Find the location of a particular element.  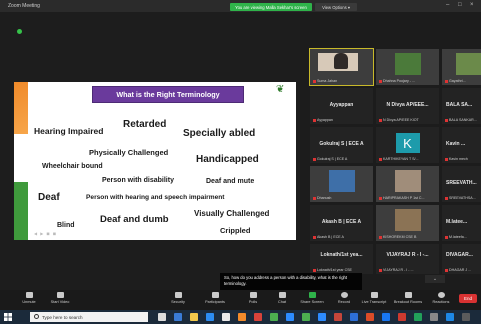

polls-button: Polls is located at coordinates (253, 300).